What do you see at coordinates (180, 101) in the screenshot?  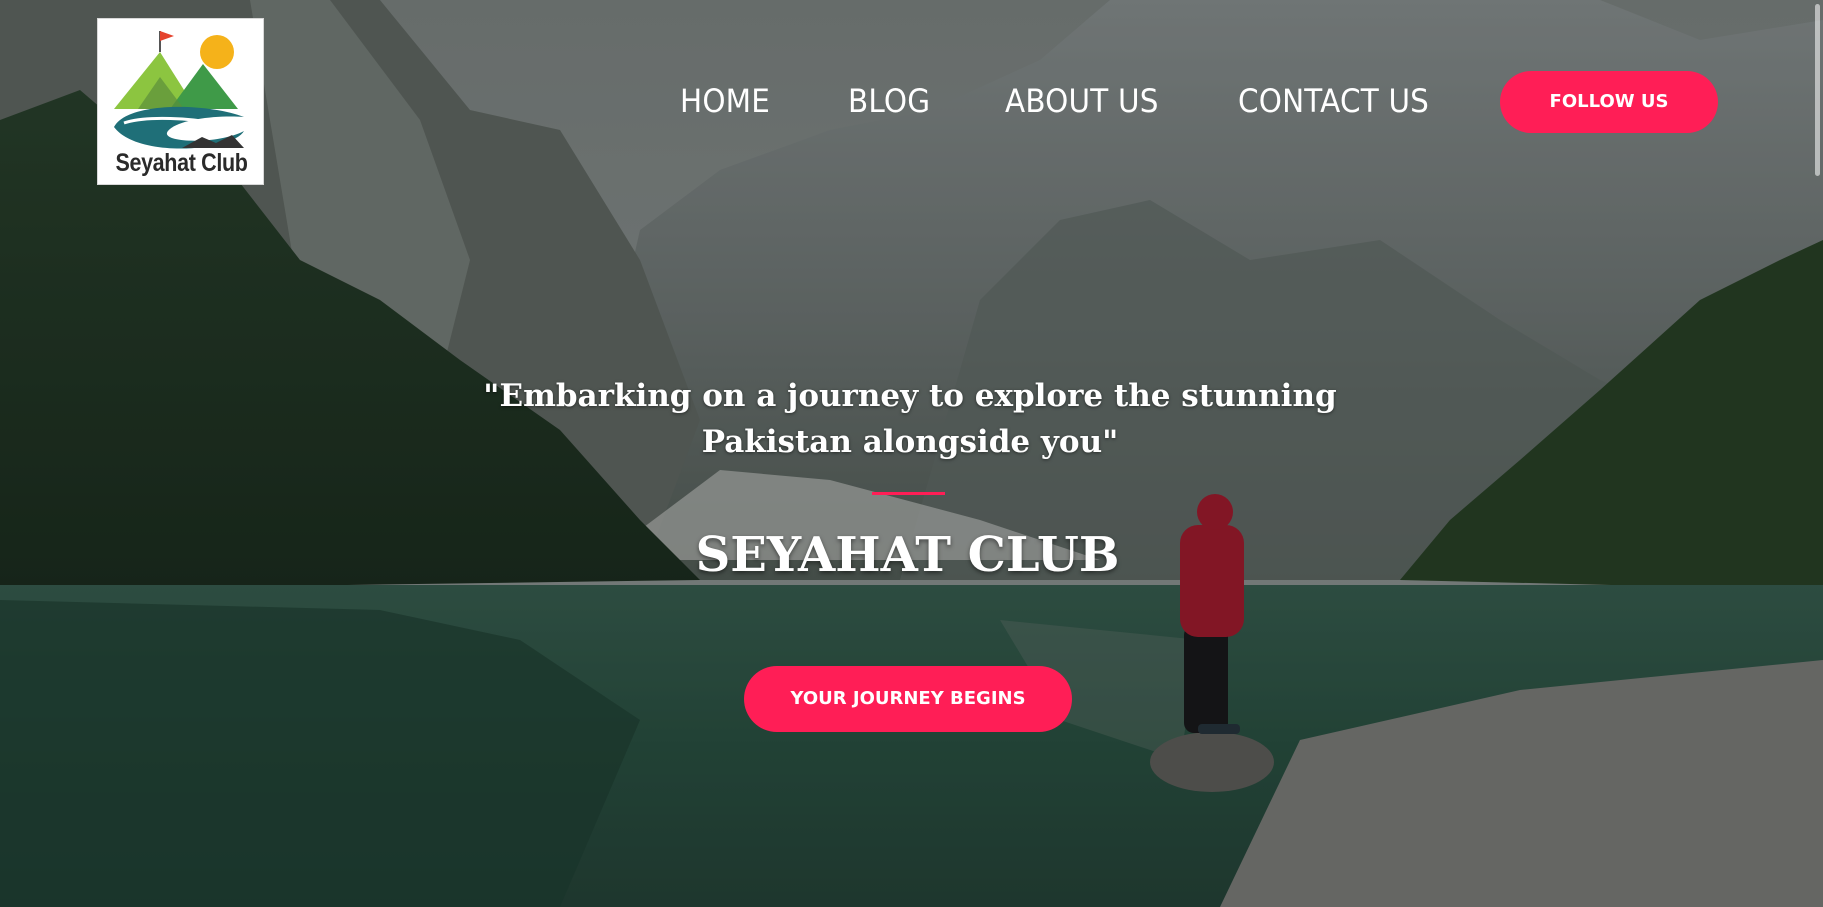 I see `site-logo: Seyahat Club` at bounding box center [180, 101].